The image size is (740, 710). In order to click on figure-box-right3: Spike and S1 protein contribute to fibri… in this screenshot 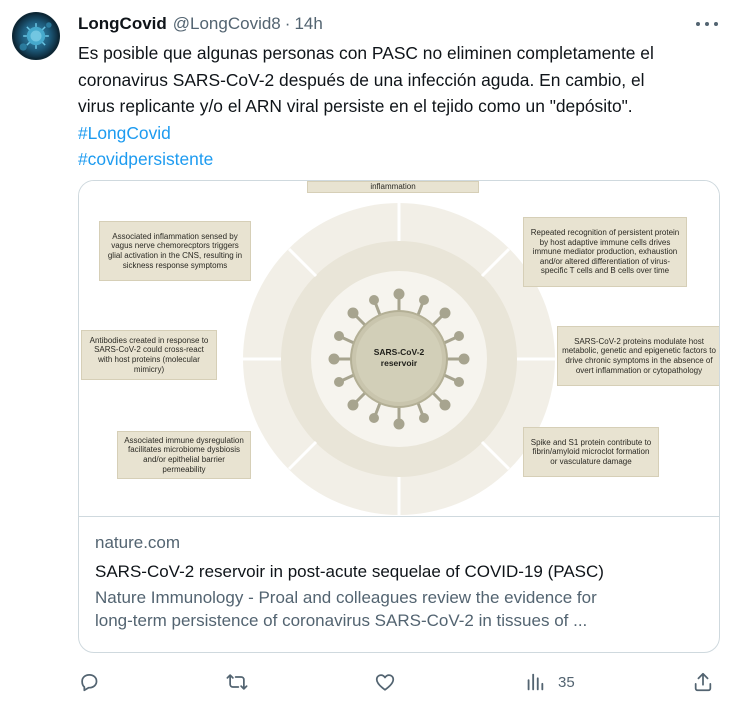, I will do `click(591, 452)`.